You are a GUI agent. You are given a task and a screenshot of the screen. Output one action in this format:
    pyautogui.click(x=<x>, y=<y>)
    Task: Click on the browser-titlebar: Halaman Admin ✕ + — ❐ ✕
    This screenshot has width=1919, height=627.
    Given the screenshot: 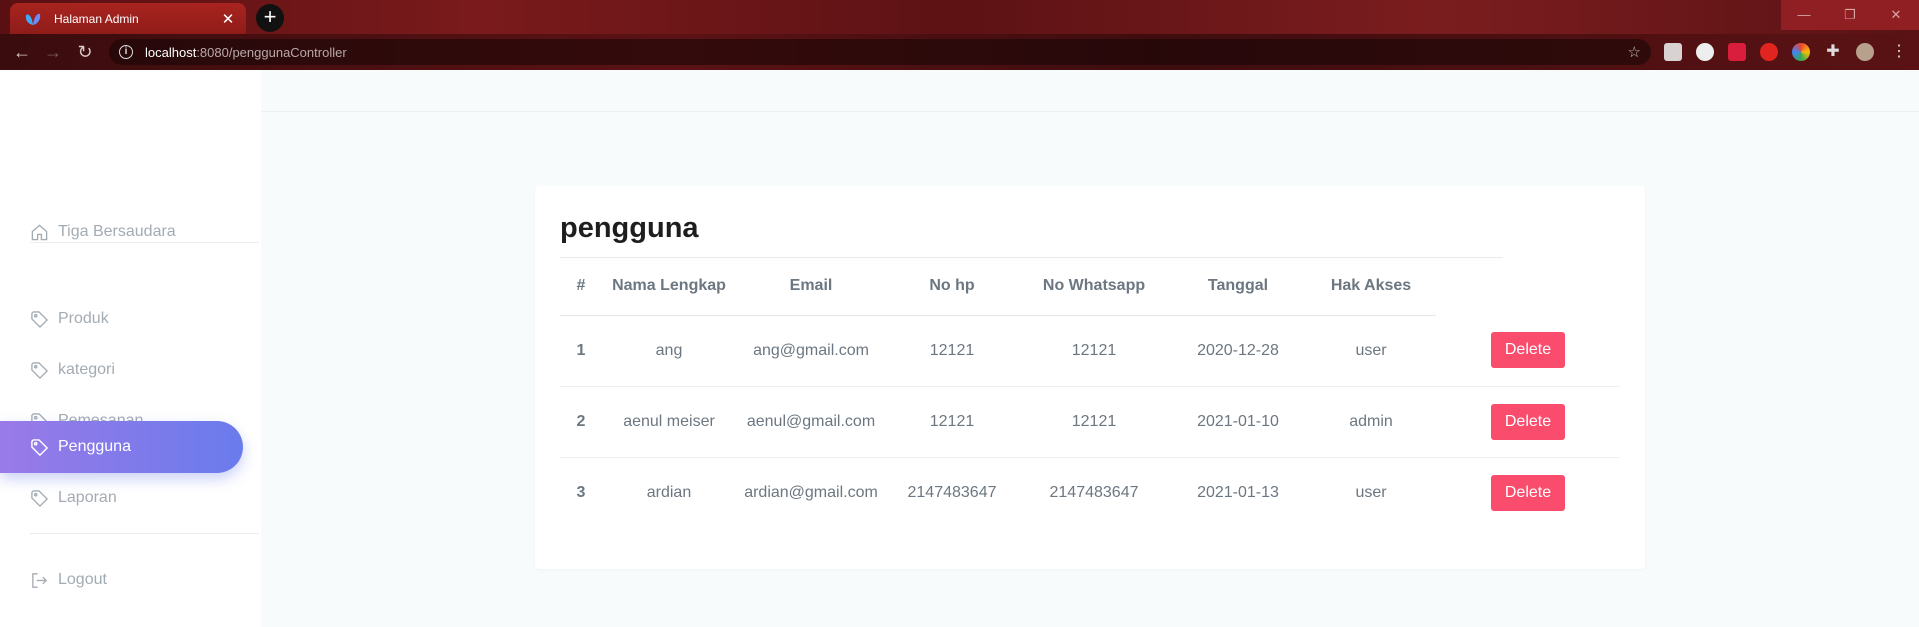 What is the action you would take?
    pyautogui.click(x=959, y=17)
    